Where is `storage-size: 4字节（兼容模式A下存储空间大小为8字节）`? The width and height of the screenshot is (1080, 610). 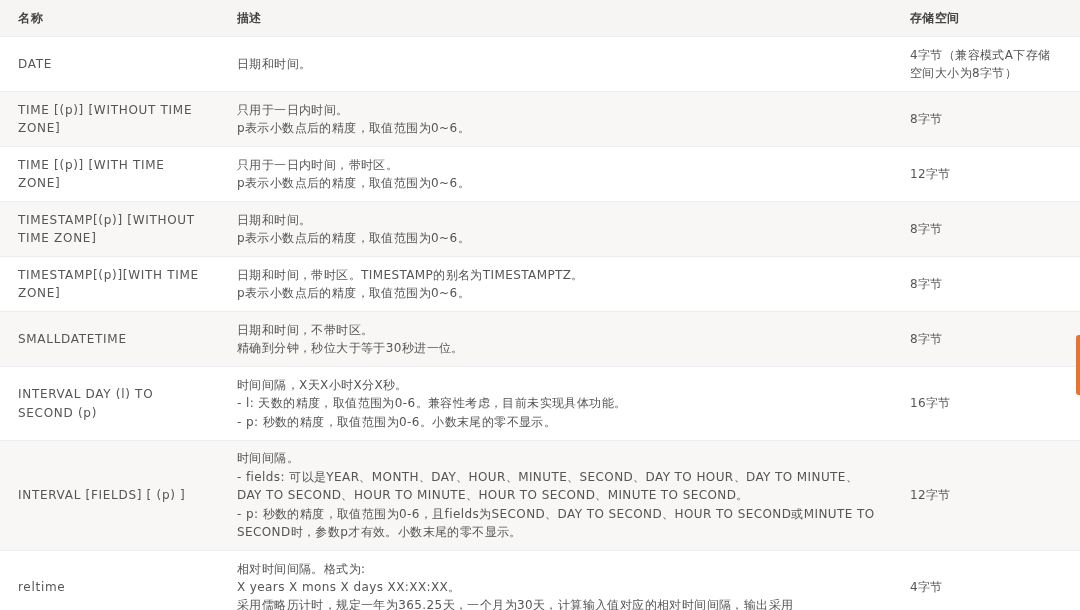
storage-size: 4字节（兼容模式A下存储空间大小为8字节） is located at coordinates (981, 65).